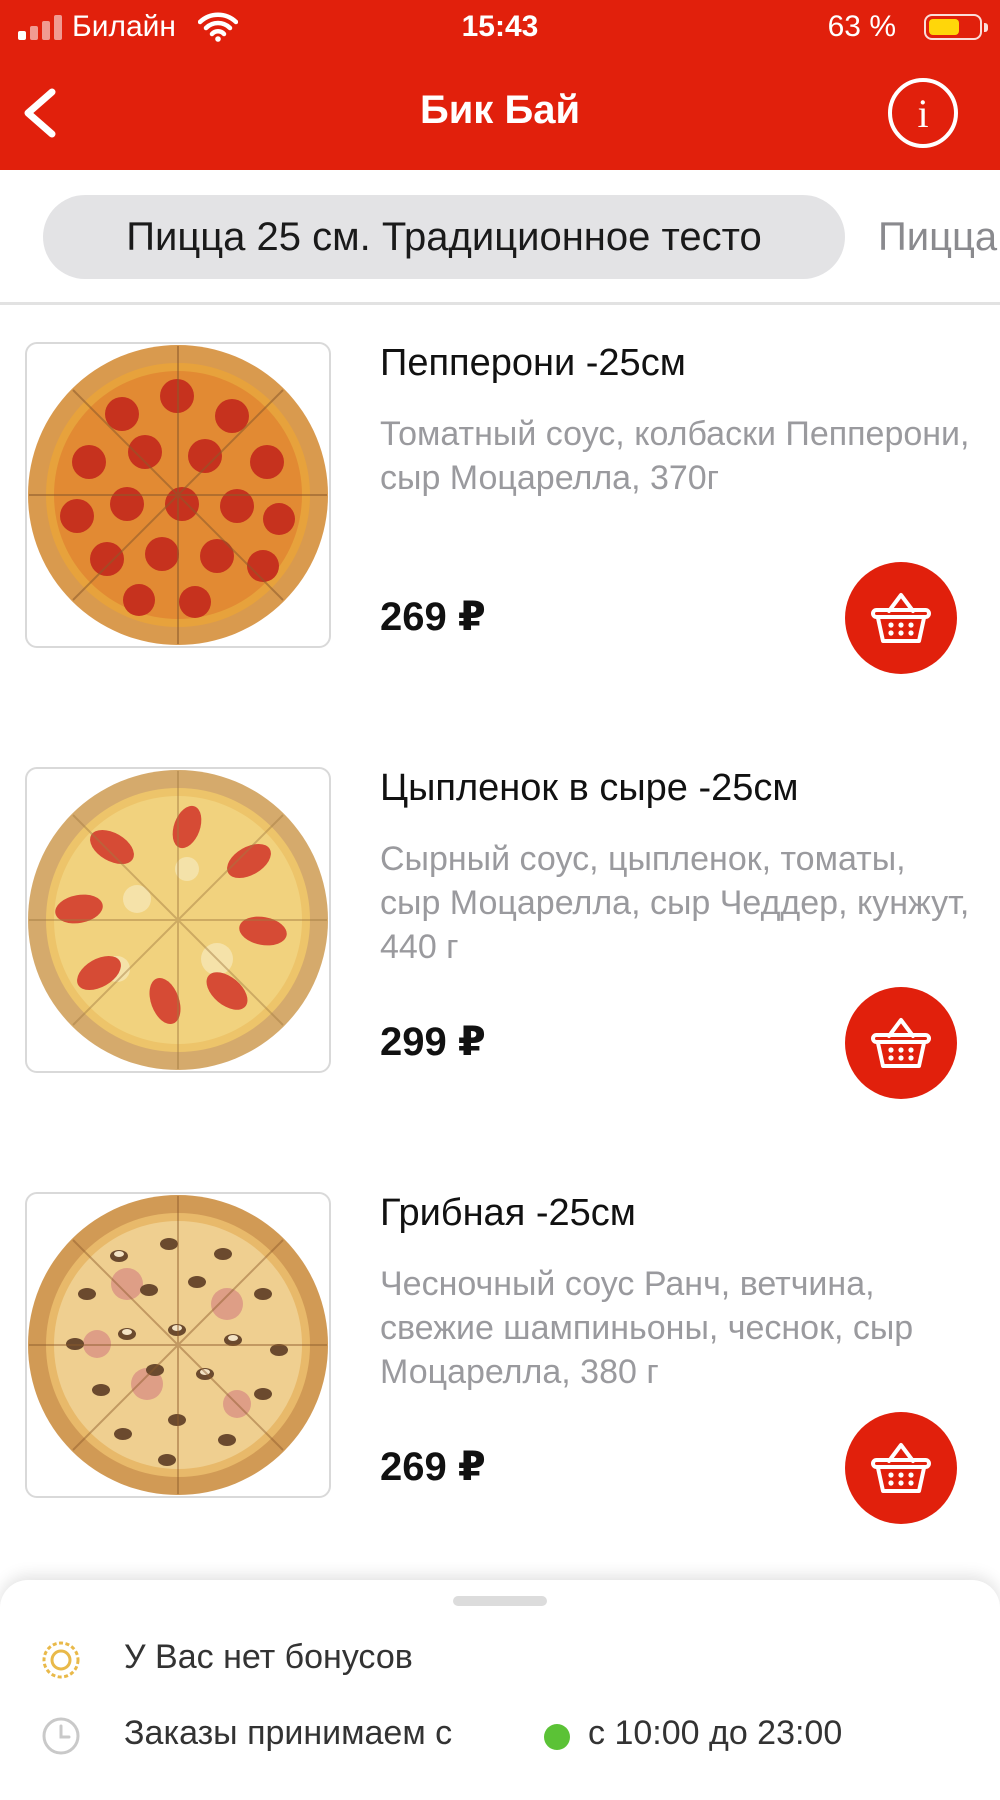 The height and width of the screenshot is (1800, 1000). What do you see at coordinates (178, 1345) in the screenshot?
I see `mushroom-pizza-photo` at bounding box center [178, 1345].